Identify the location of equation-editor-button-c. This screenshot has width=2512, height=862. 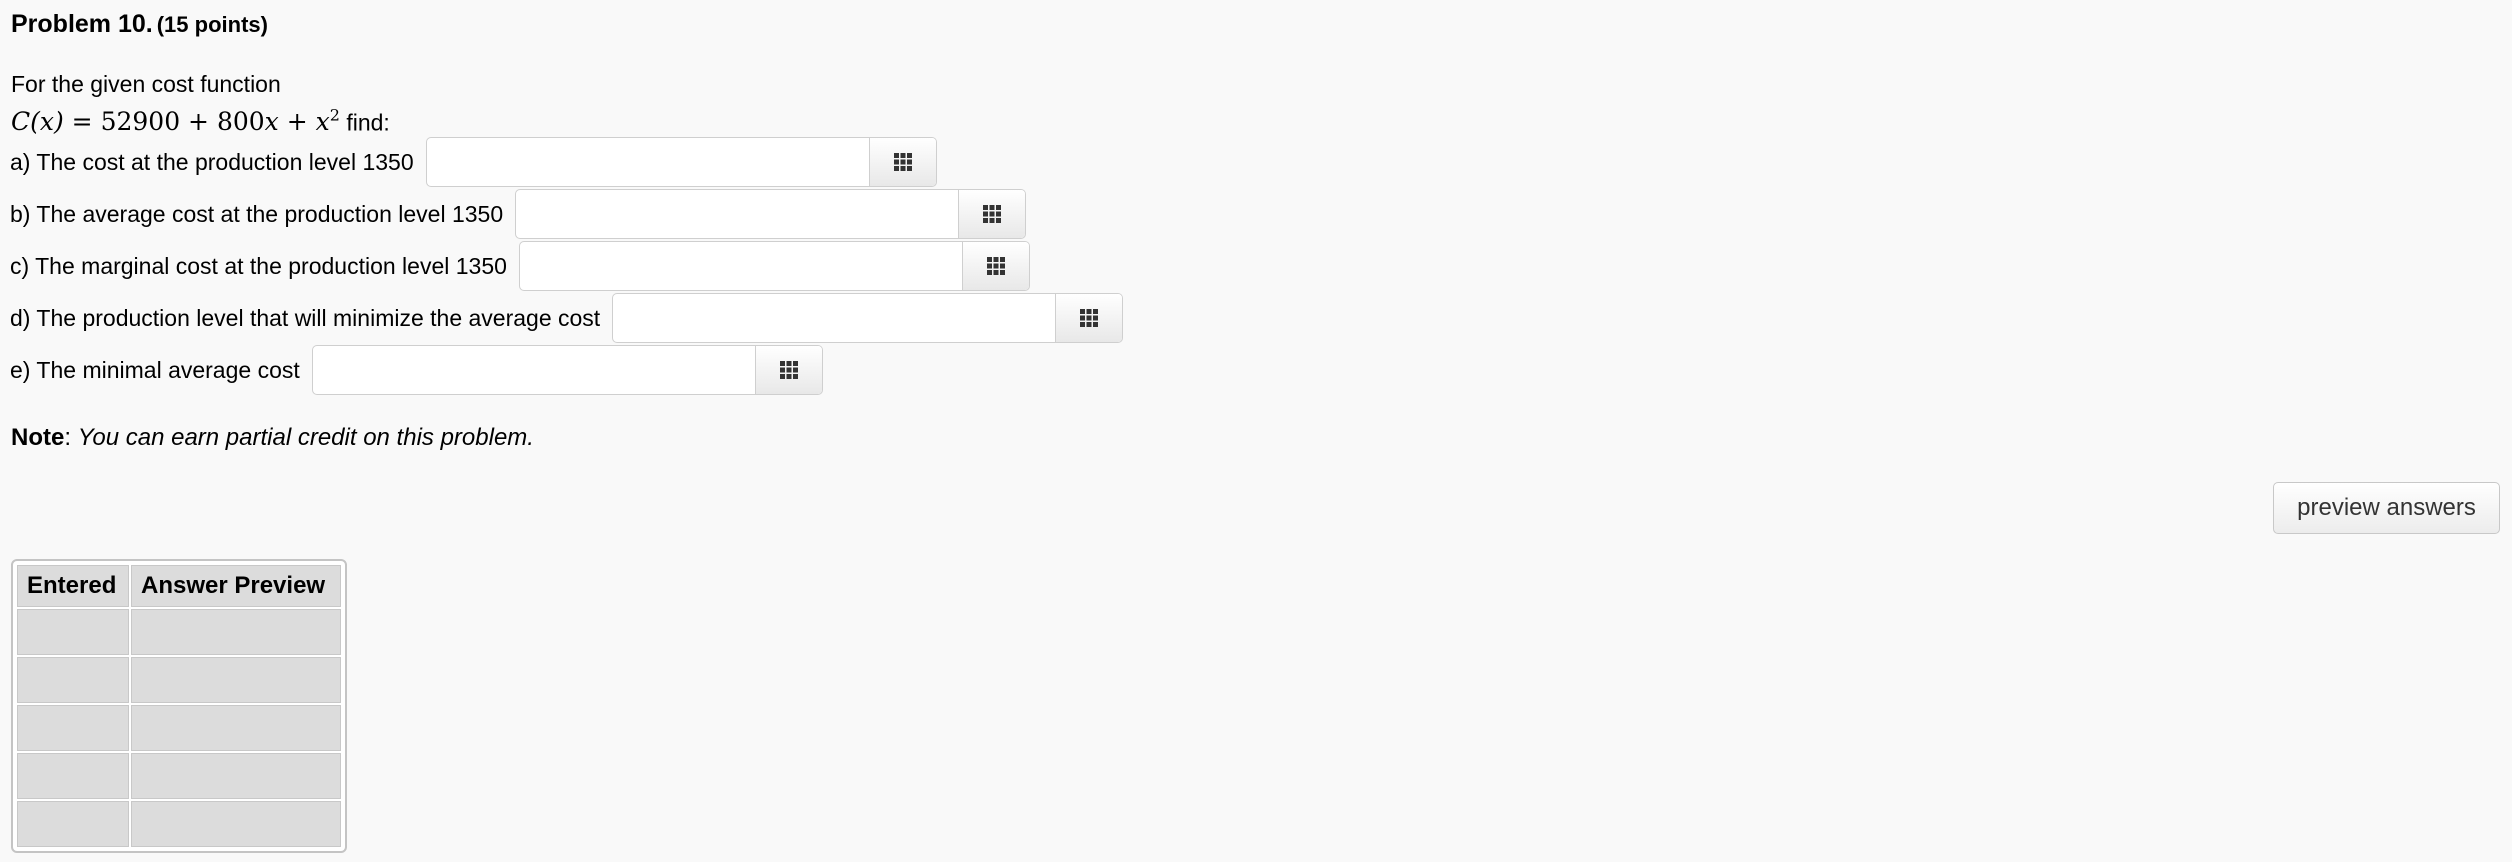
(995, 266).